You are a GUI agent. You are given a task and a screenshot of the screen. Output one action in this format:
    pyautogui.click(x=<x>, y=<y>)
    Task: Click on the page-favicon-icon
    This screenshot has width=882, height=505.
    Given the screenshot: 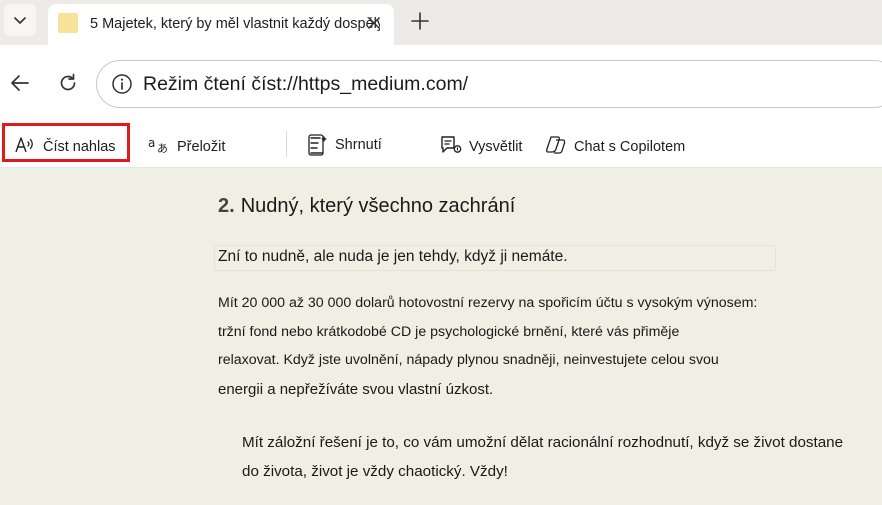 What is the action you would take?
    pyautogui.click(x=68, y=23)
    